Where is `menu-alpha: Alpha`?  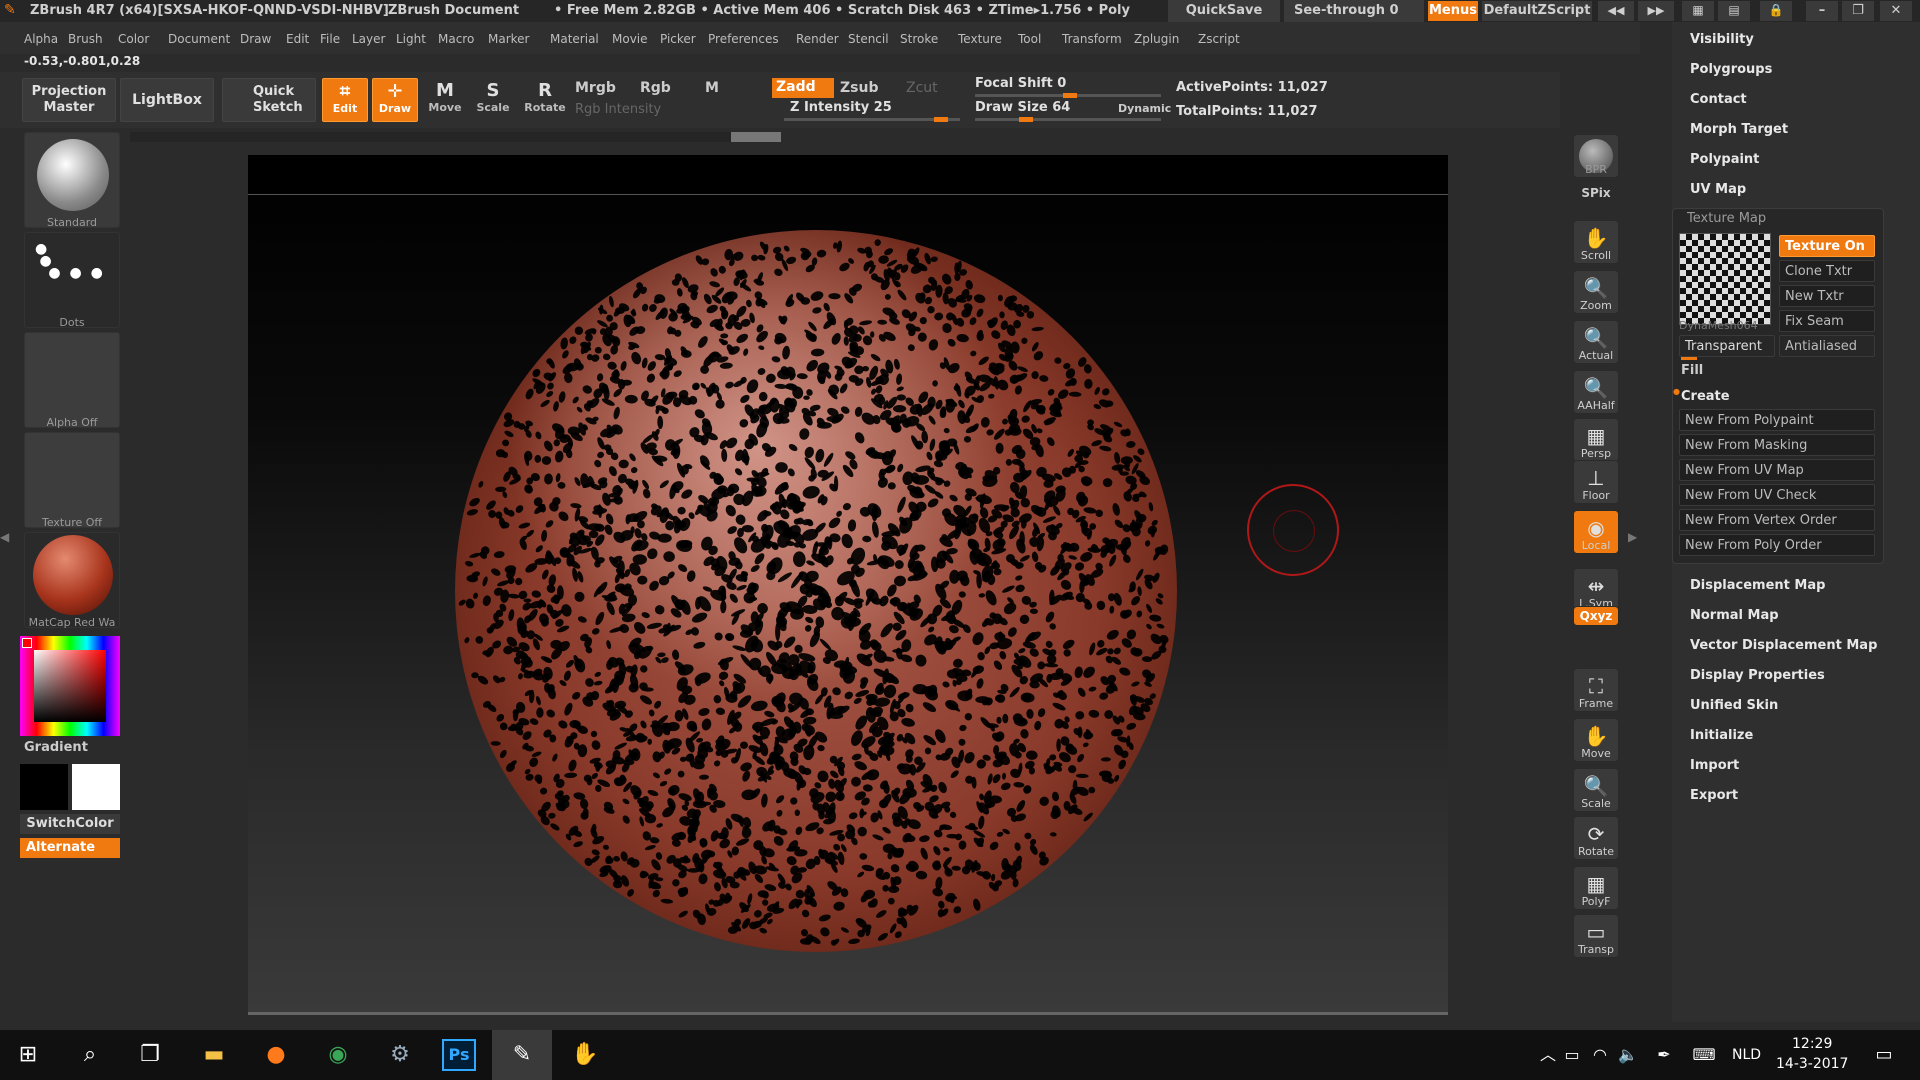 menu-alpha: Alpha is located at coordinates (41, 39).